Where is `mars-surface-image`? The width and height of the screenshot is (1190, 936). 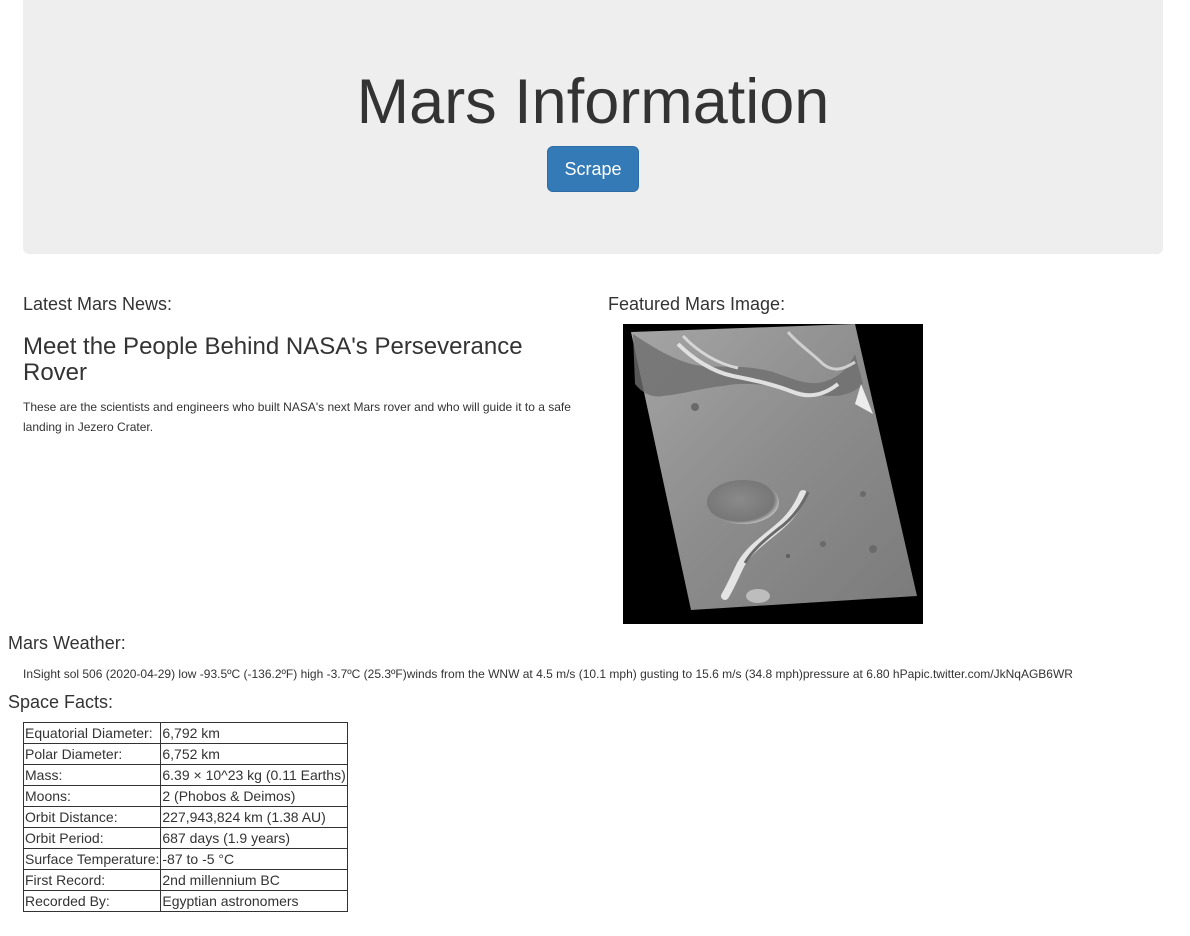 mars-surface-image is located at coordinates (774, 467).